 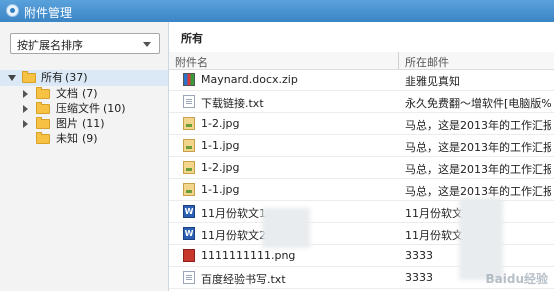 What do you see at coordinates (361, 61) in the screenshot?
I see `table-header: 附件名 所在邮件` at bounding box center [361, 61].